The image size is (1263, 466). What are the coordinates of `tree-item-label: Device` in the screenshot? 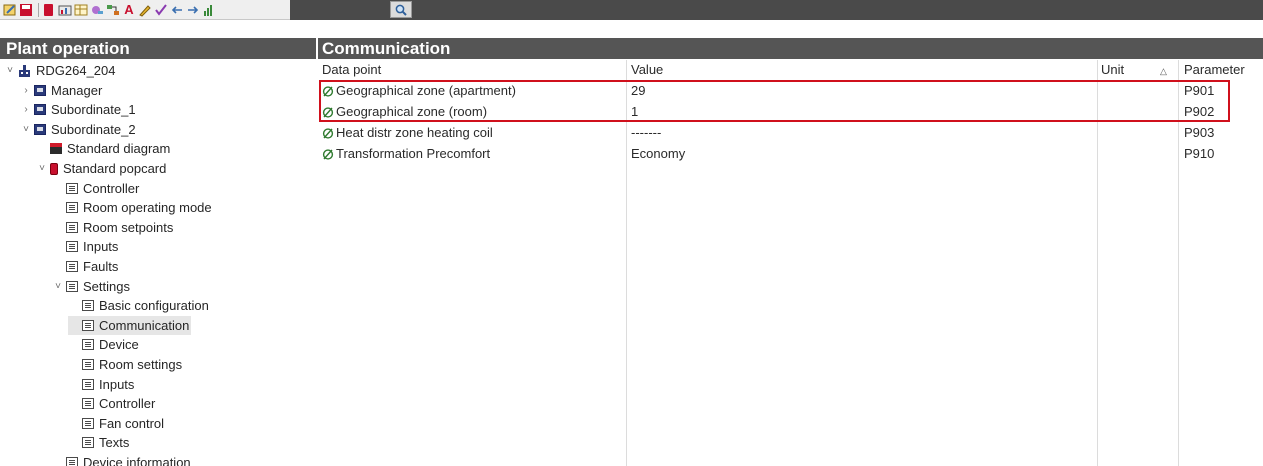 It's located at (119, 345).